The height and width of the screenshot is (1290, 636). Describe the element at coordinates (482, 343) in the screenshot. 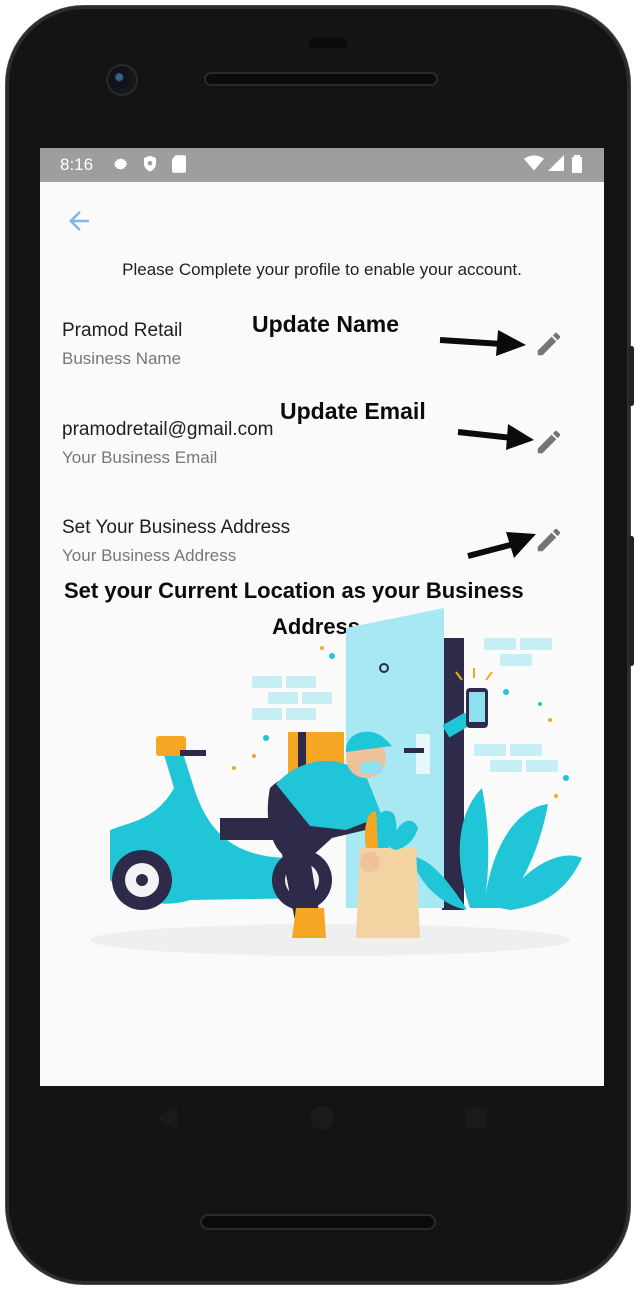

I see `annotation-arrow-name` at that location.